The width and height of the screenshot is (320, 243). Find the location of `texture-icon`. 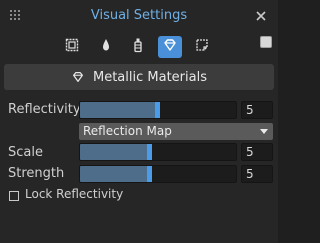

texture-icon is located at coordinates (72, 47).